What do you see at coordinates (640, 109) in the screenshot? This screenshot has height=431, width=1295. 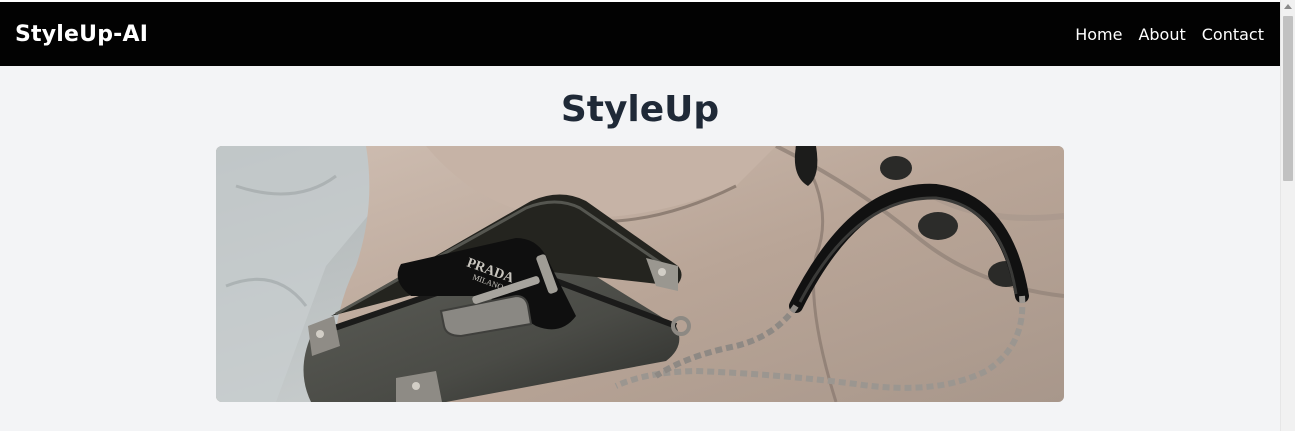 I see `page-title: StyleUp` at bounding box center [640, 109].